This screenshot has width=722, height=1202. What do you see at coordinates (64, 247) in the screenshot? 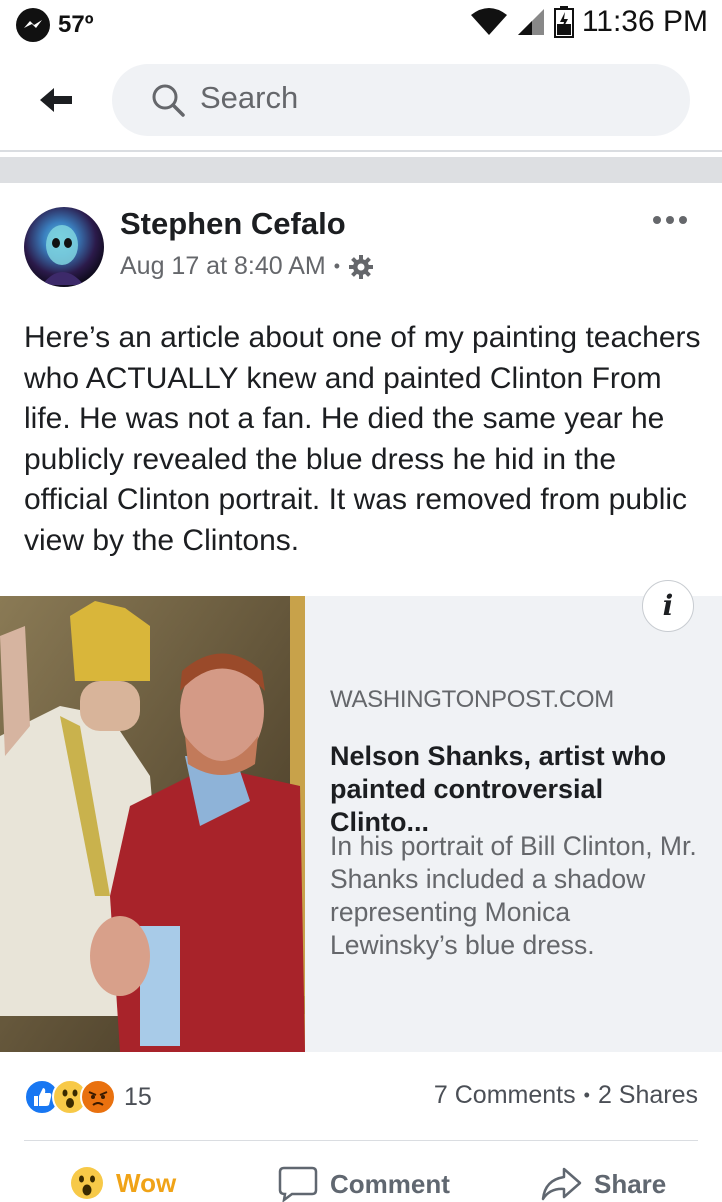
I see `author-avatar` at bounding box center [64, 247].